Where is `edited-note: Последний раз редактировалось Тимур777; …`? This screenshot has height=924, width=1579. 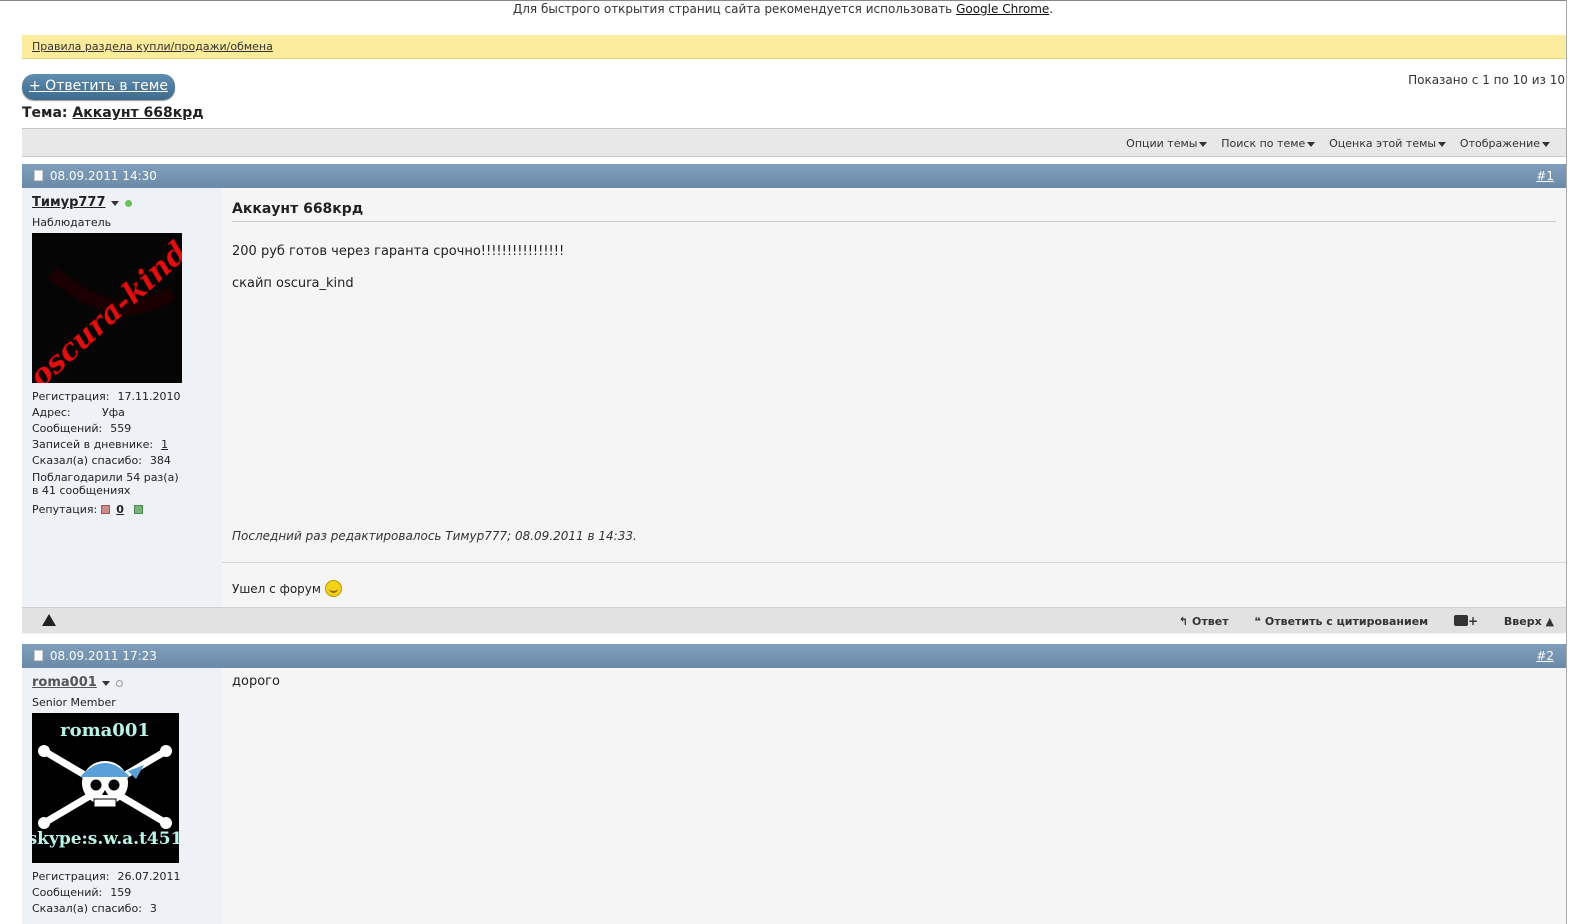 edited-note: Последний раз редактировалось Тимур777; … is located at coordinates (434, 536).